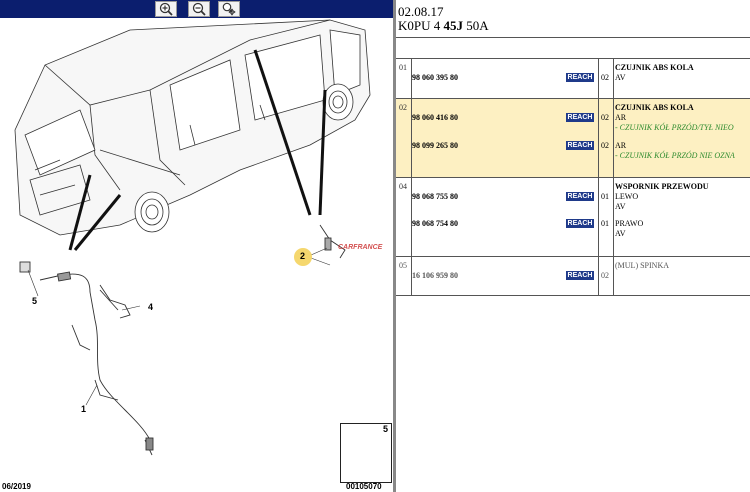  What do you see at coordinates (364, 486) in the screenshot?
I see `diagram-ref: 00105070` at bounding box center [364, 486].